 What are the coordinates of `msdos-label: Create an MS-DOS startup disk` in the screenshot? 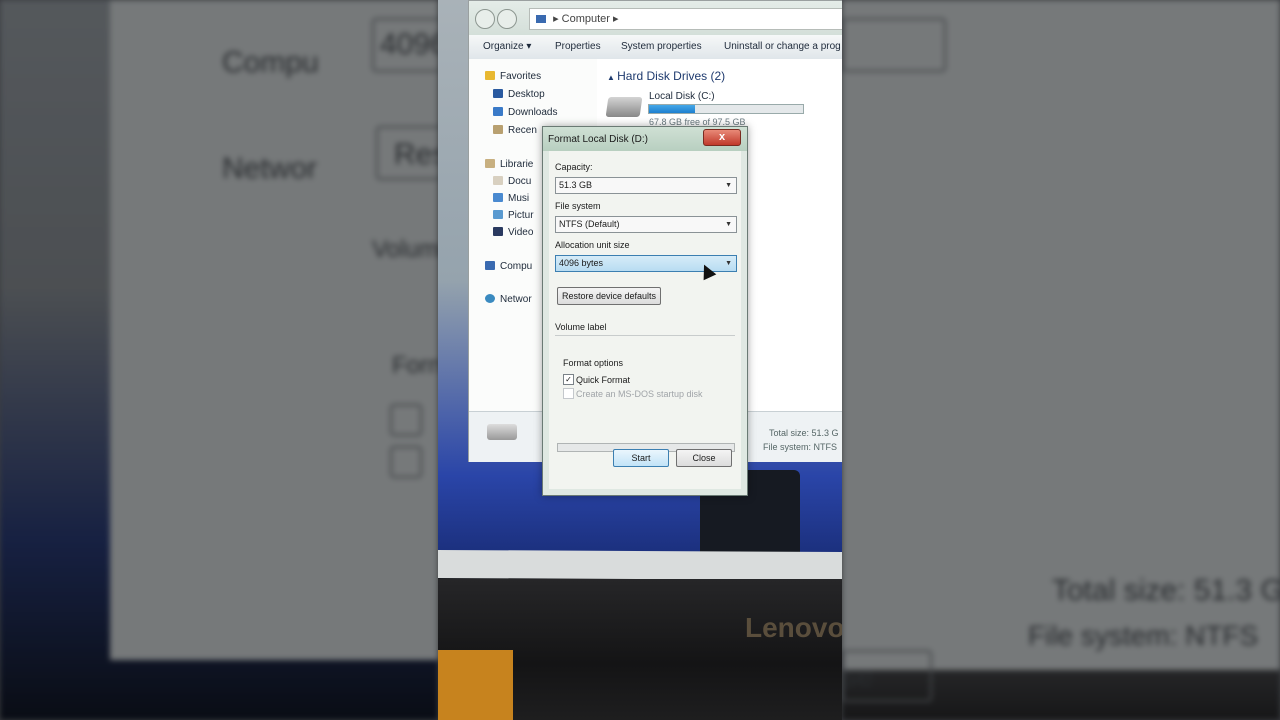 It's located at (639, 394).